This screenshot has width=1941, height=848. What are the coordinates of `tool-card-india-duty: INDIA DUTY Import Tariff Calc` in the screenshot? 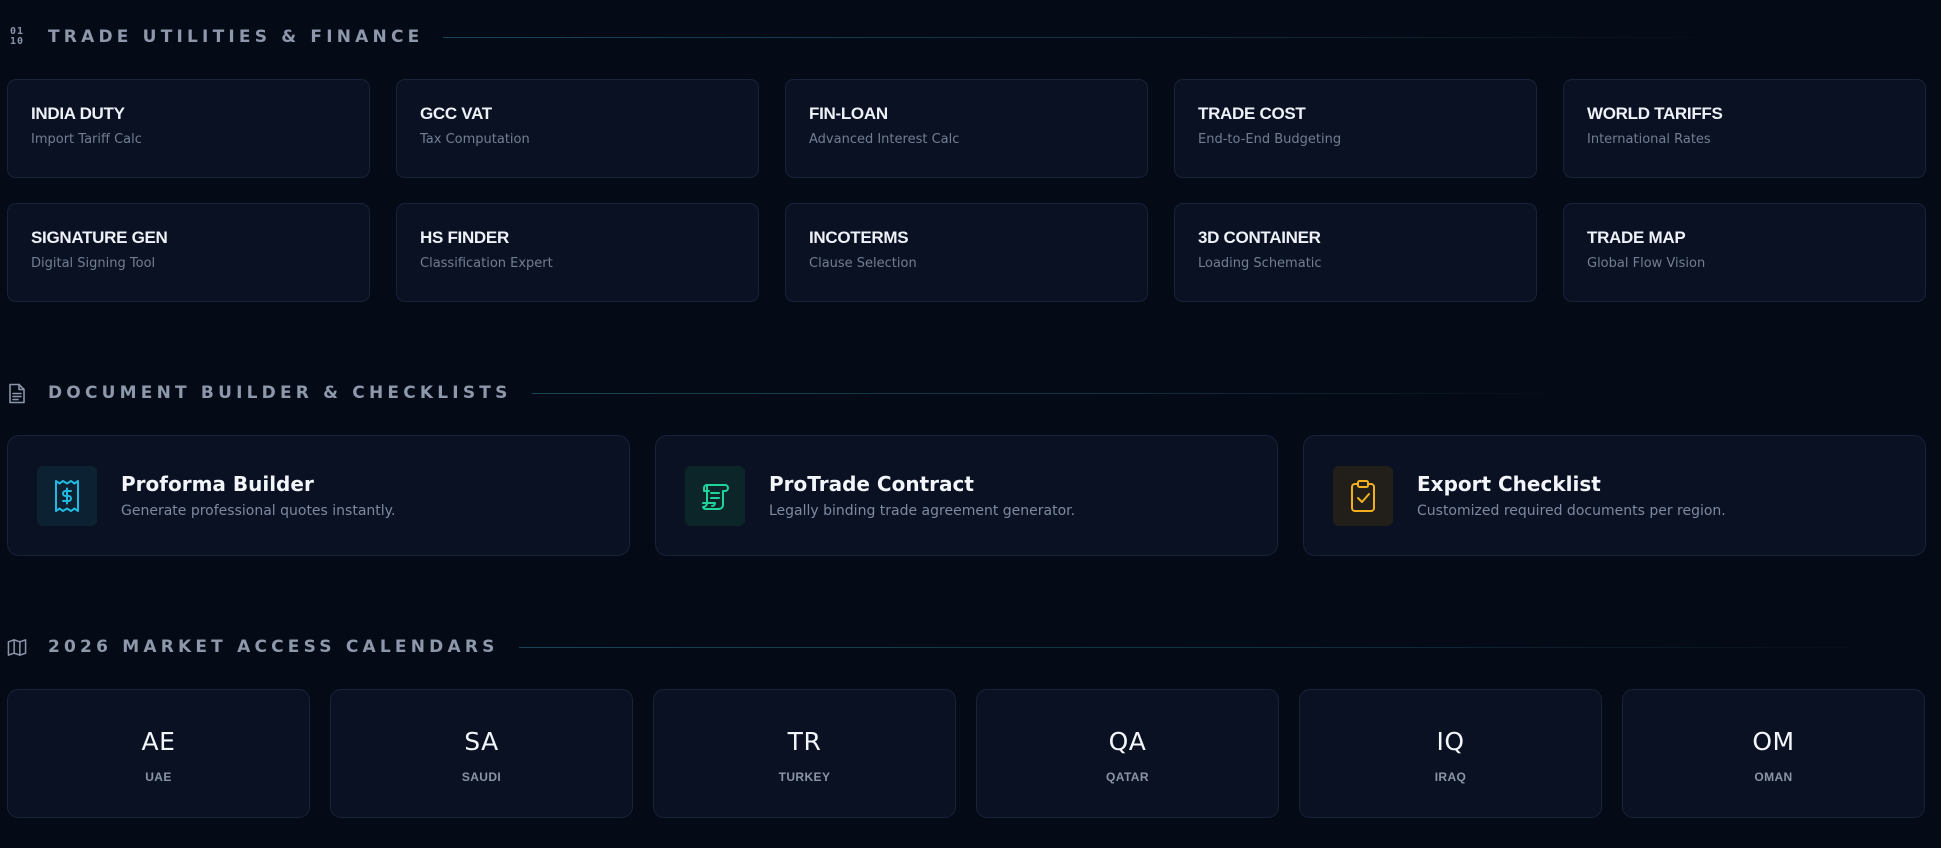 It's located at (188, 128).